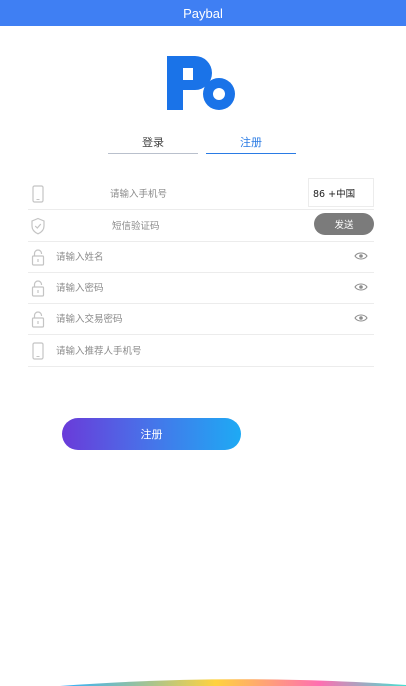  I want to click on tab-register: 注册, so click(251, 142).